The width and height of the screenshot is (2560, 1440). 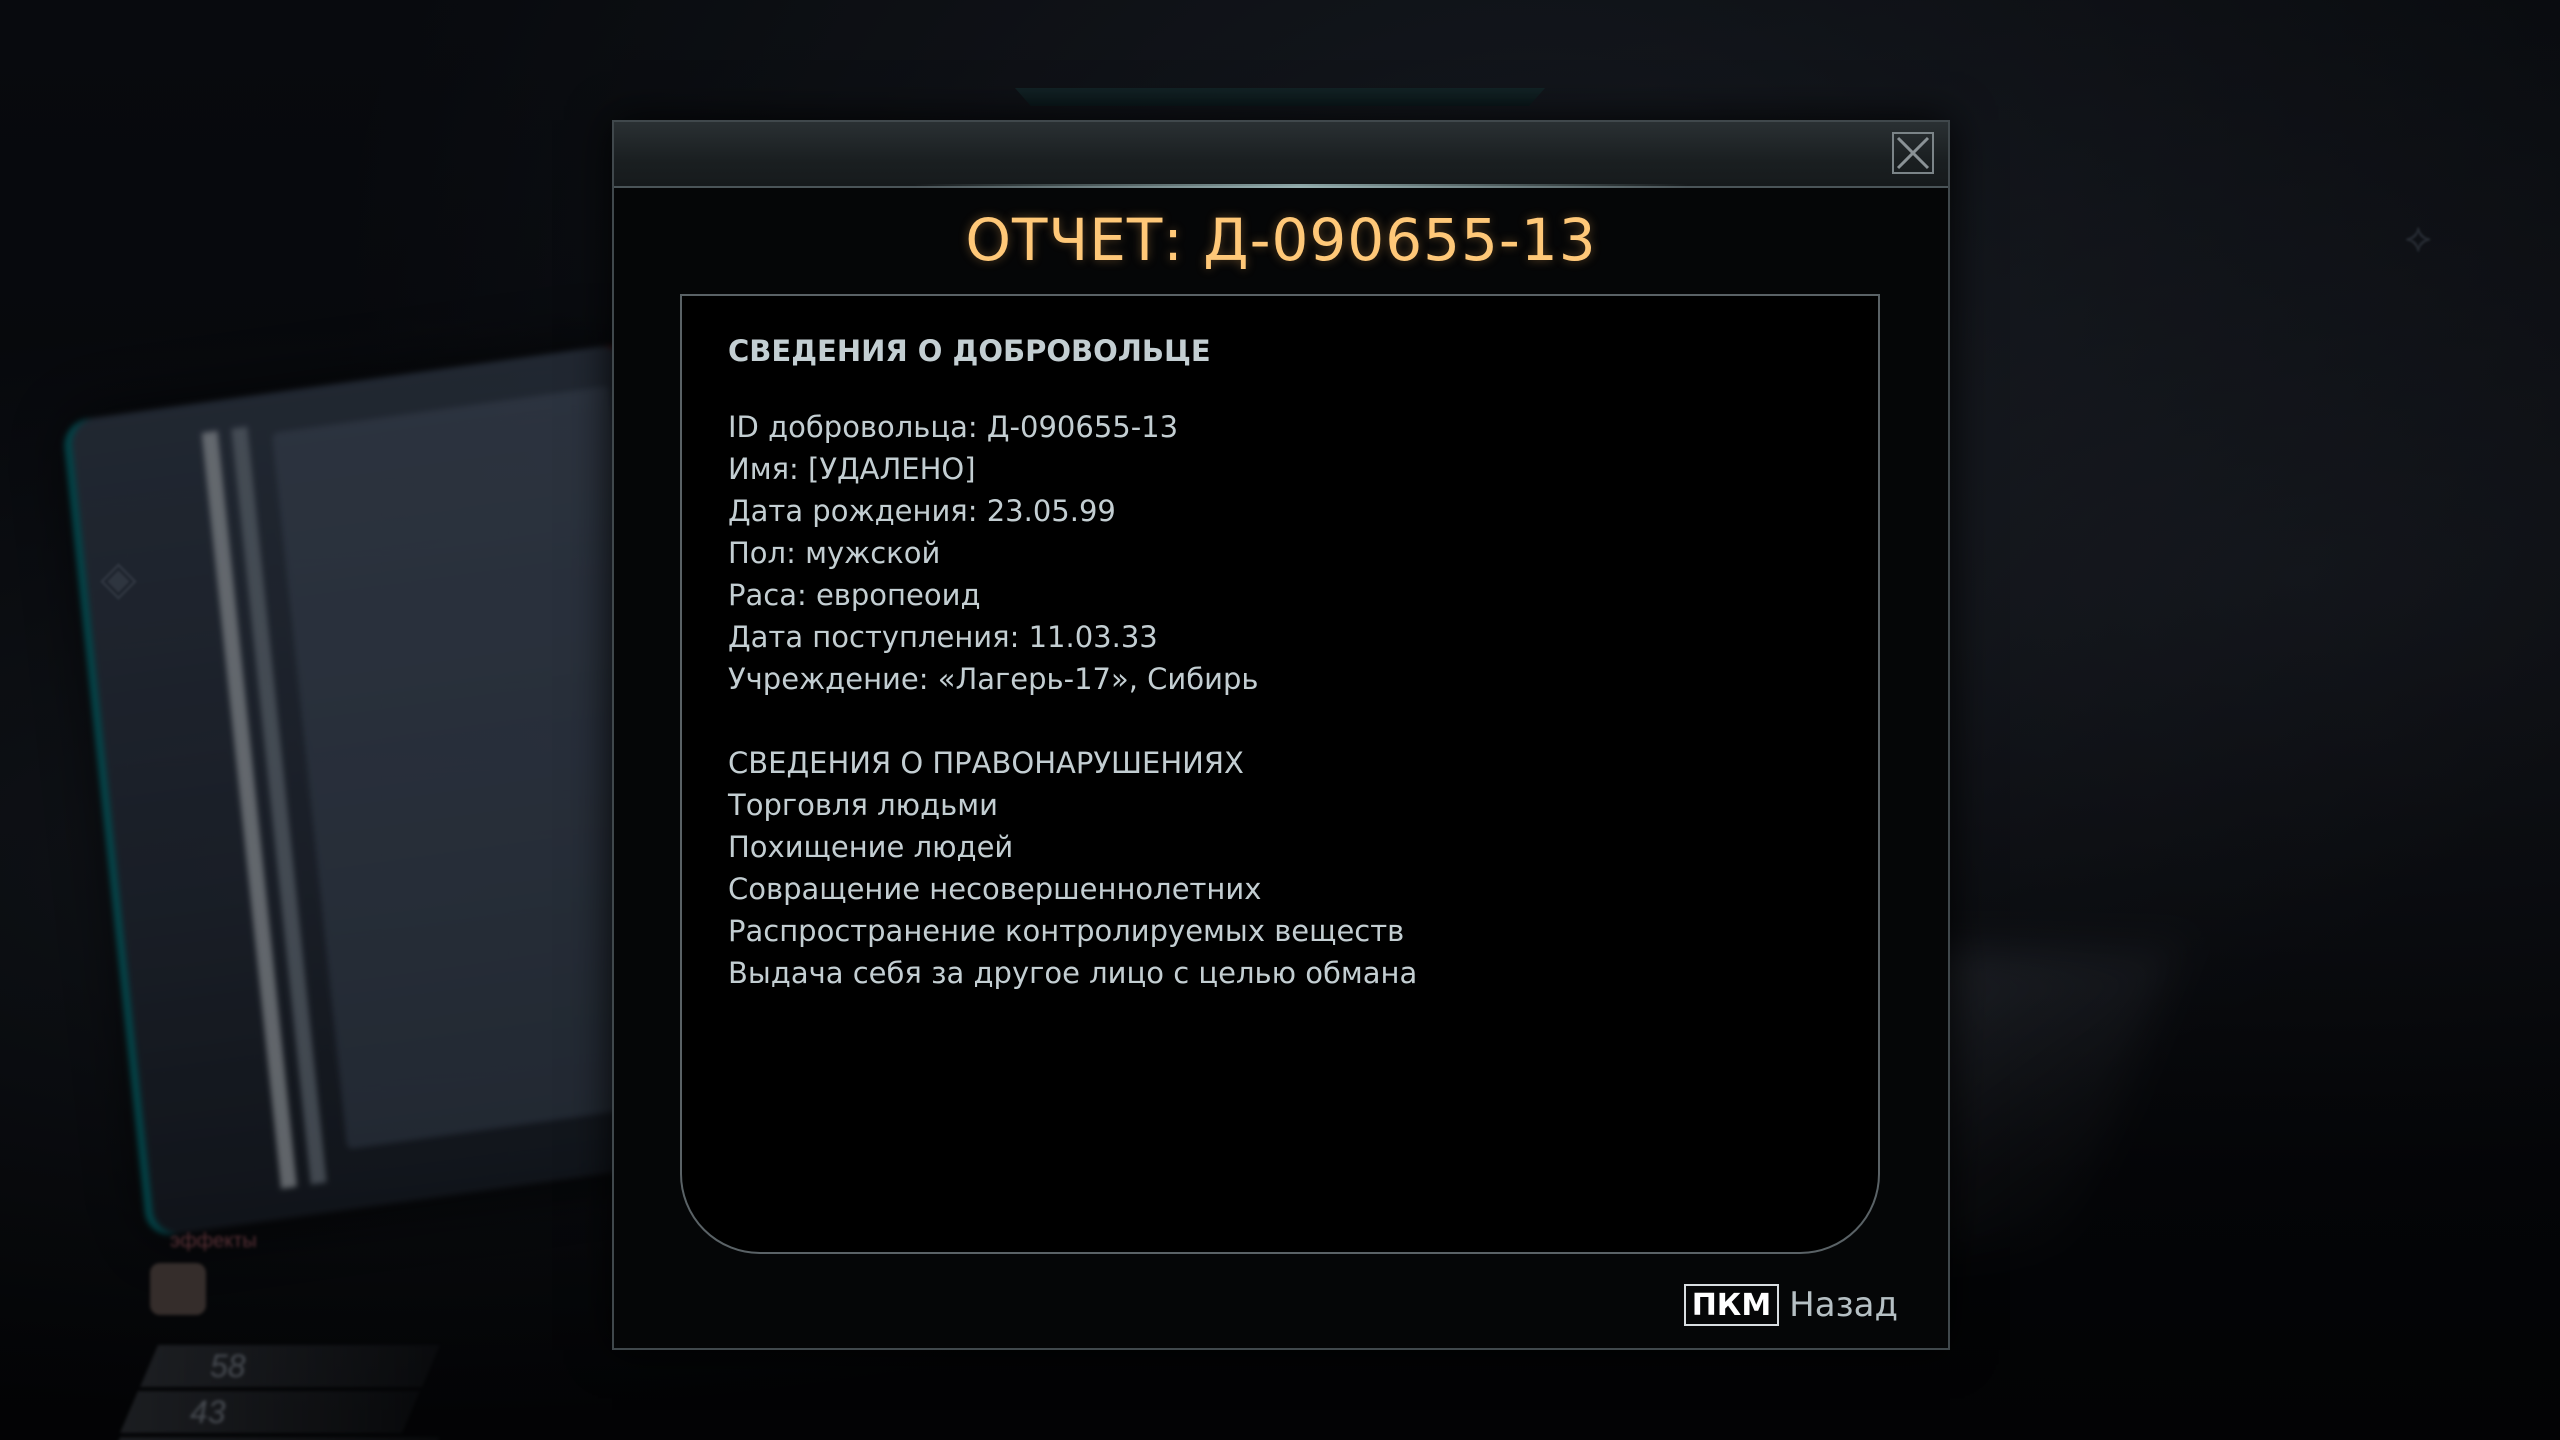 I want to click on volunteer-birth-date: Дата рождения: 23.05.99, so click(x=922, y=511).